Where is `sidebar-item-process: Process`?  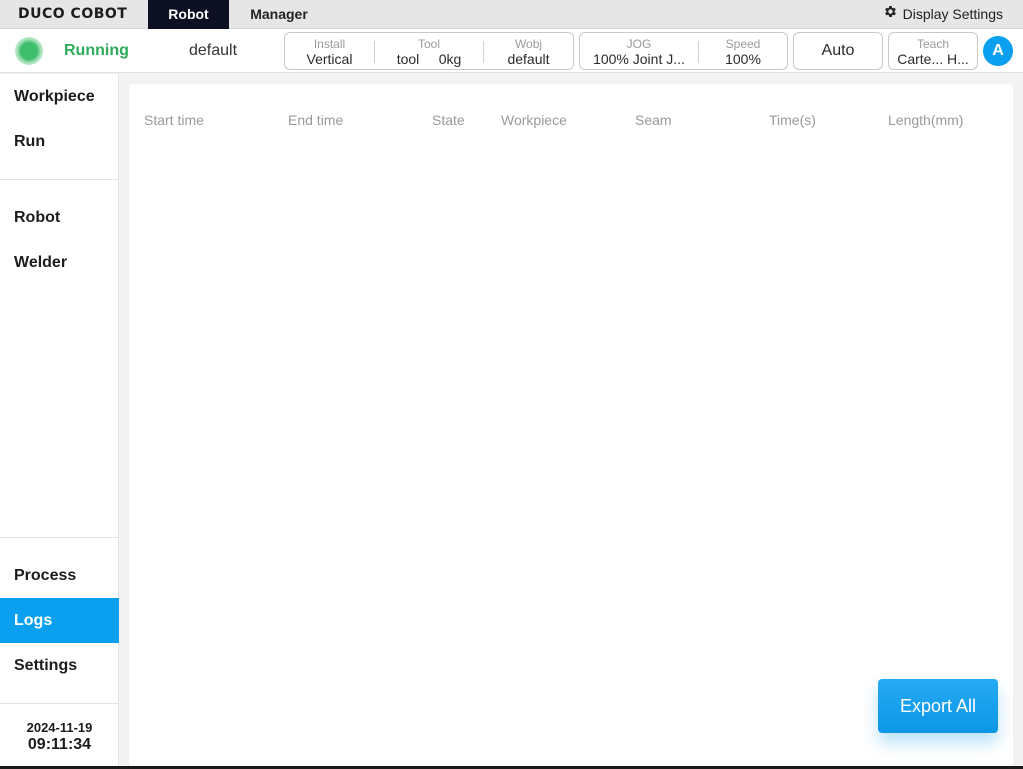
sidebar-item-process: Process is located at coordinates (59, 575).